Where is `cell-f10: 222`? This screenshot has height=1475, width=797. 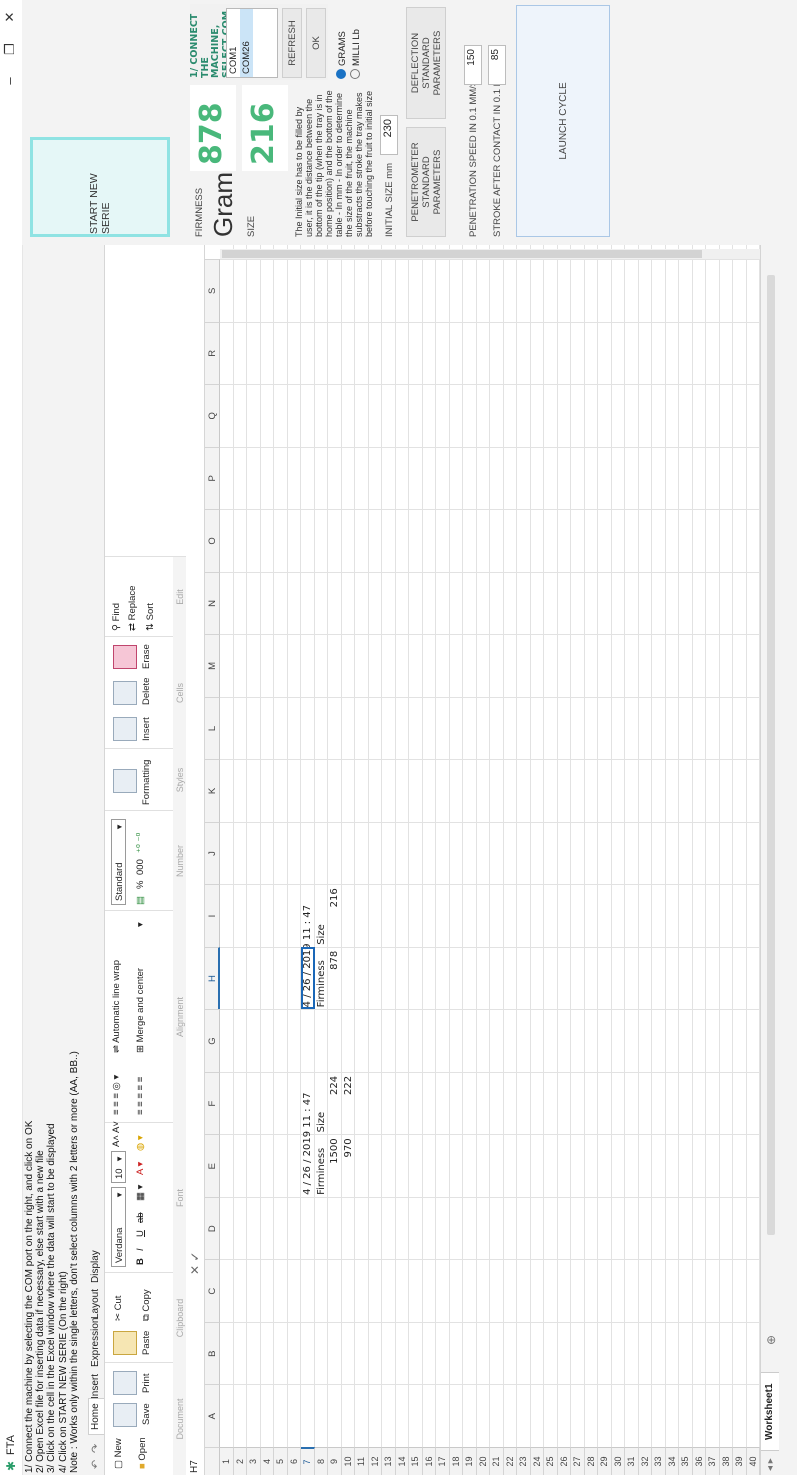 cell-f10: 222 is located at coordinates (349, 1104).